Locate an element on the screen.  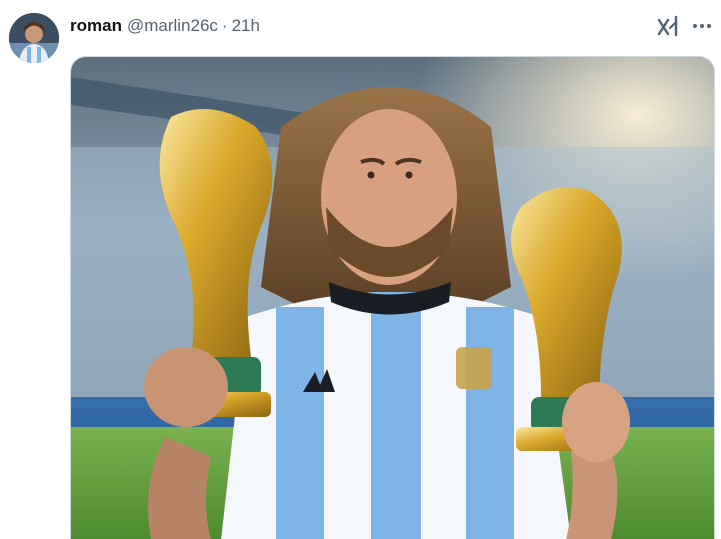
avatar-image is located at coordinates (34, 38).